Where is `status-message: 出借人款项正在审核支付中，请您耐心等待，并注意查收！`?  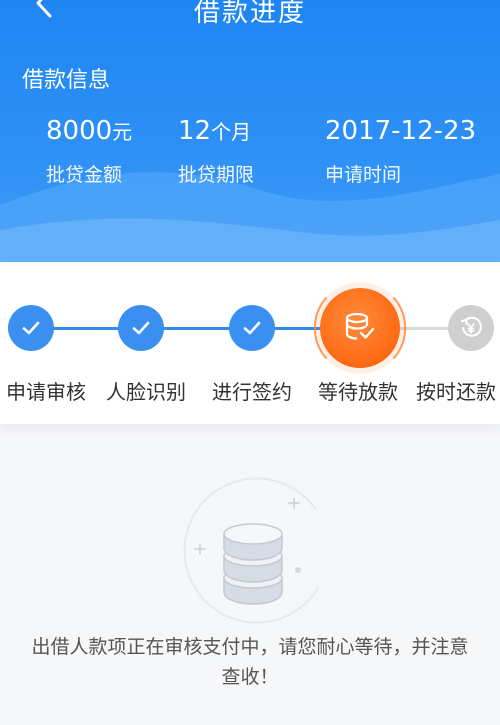
status-message: 出借人款项正在审核支付中，请您耐心等待，并注意查收！ is located at coordinates (250, 662).